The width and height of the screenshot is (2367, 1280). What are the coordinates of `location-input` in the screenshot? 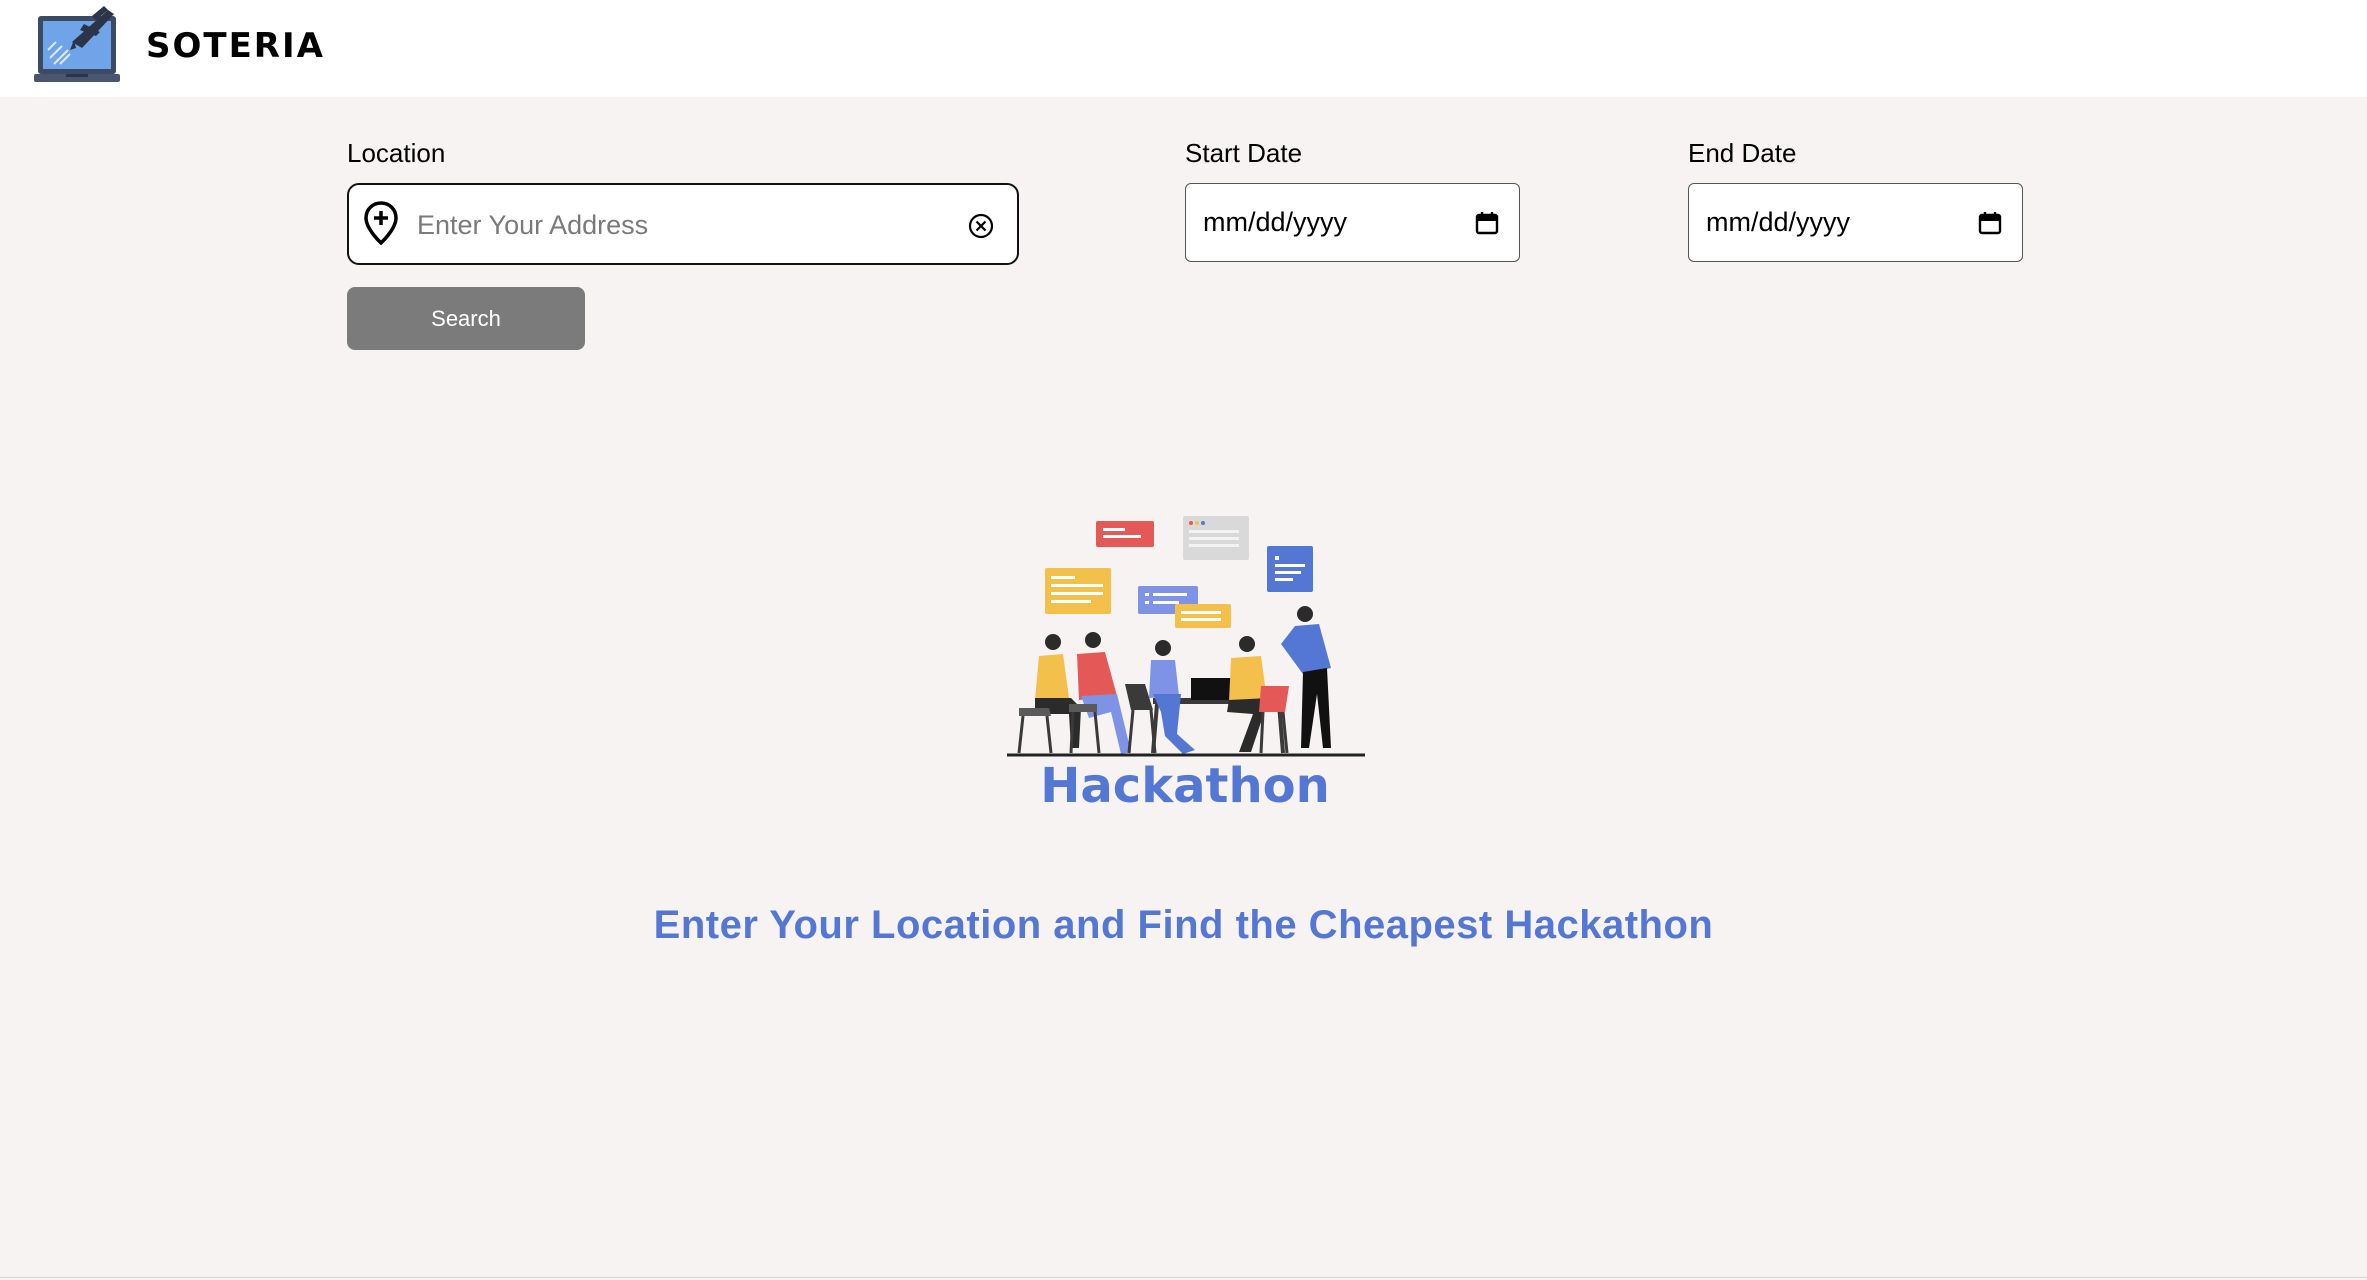 It's located at (677, 225).